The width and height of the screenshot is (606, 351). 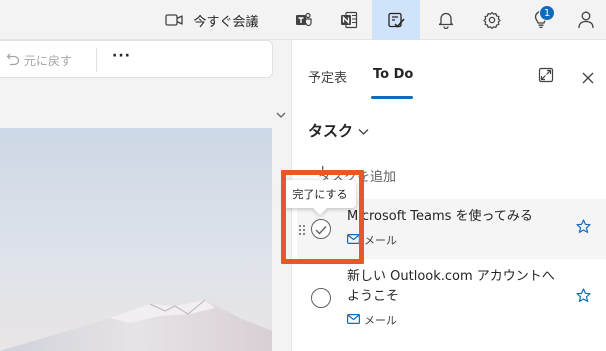 I want to click on task-source: メール, so click(x=372, y=320).